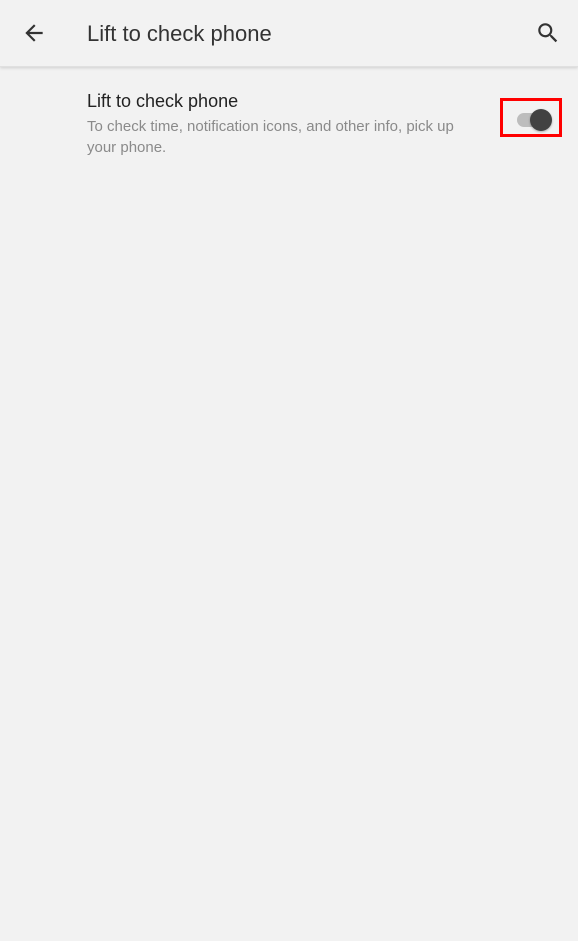  I want to click on setting-title: Lift to check phone, so click(163, 101).